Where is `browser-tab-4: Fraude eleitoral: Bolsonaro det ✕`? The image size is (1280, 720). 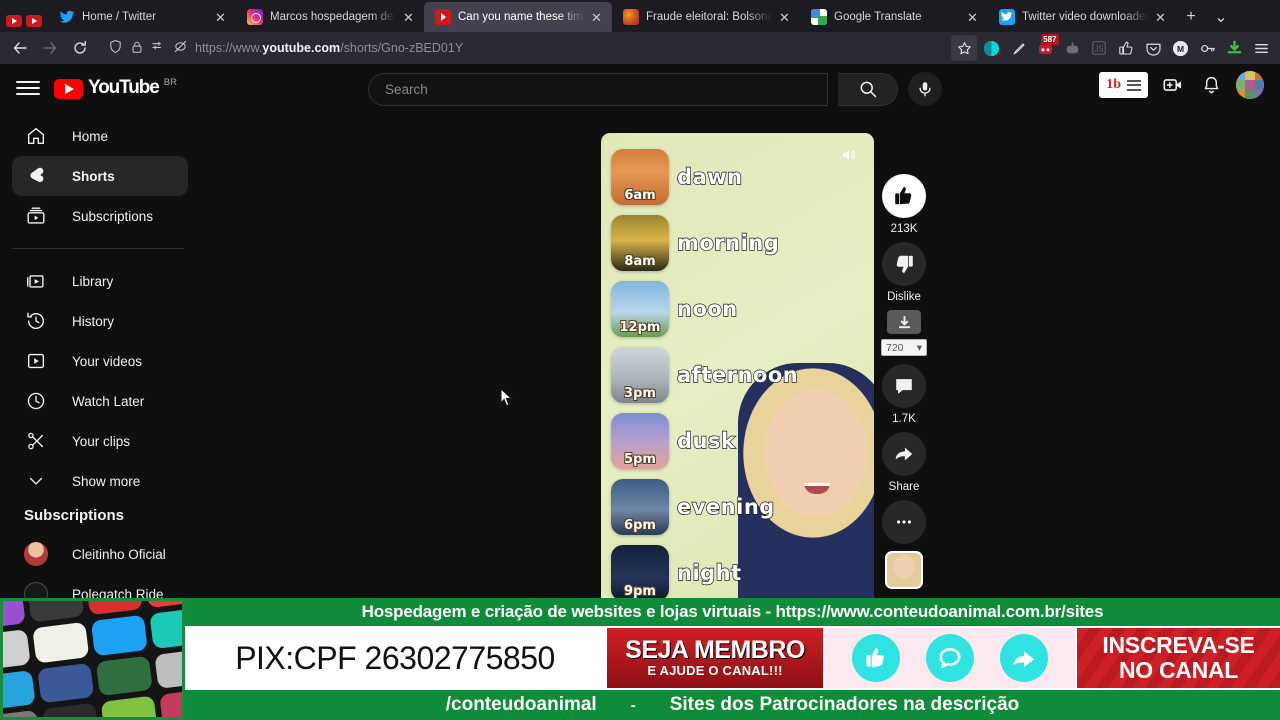
browser-tab-4: Fraude eleitoral: Bolsonaro det ✕ is located at coordinates (706, 17).